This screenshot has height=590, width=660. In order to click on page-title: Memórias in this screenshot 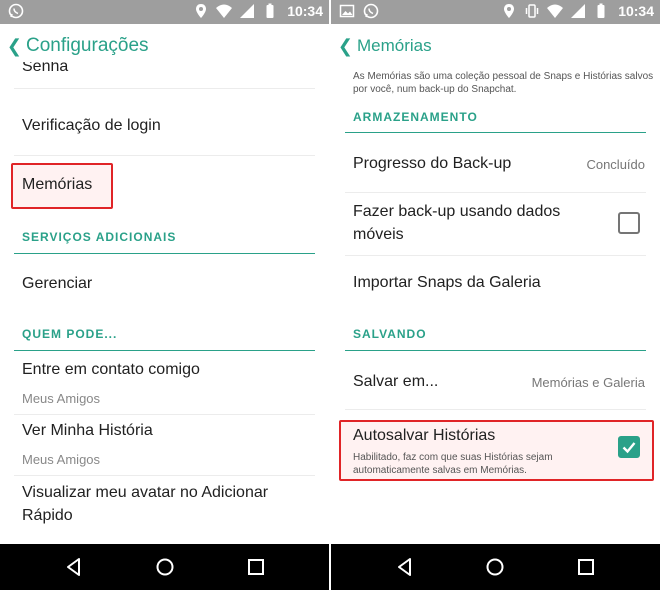, I will do `click(394, 45)`.